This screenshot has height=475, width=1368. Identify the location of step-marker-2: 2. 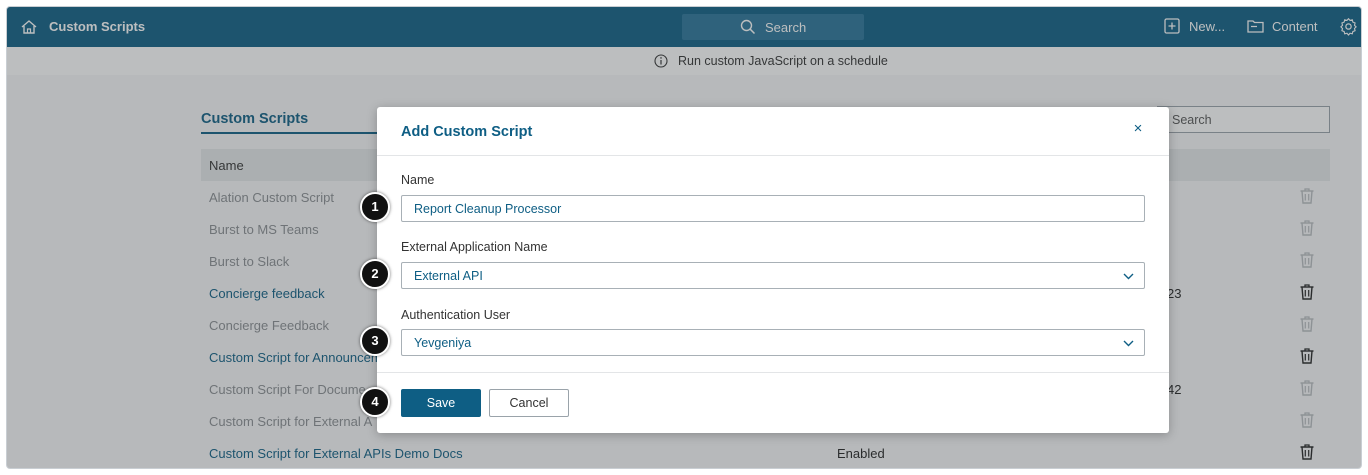
(375, 274).